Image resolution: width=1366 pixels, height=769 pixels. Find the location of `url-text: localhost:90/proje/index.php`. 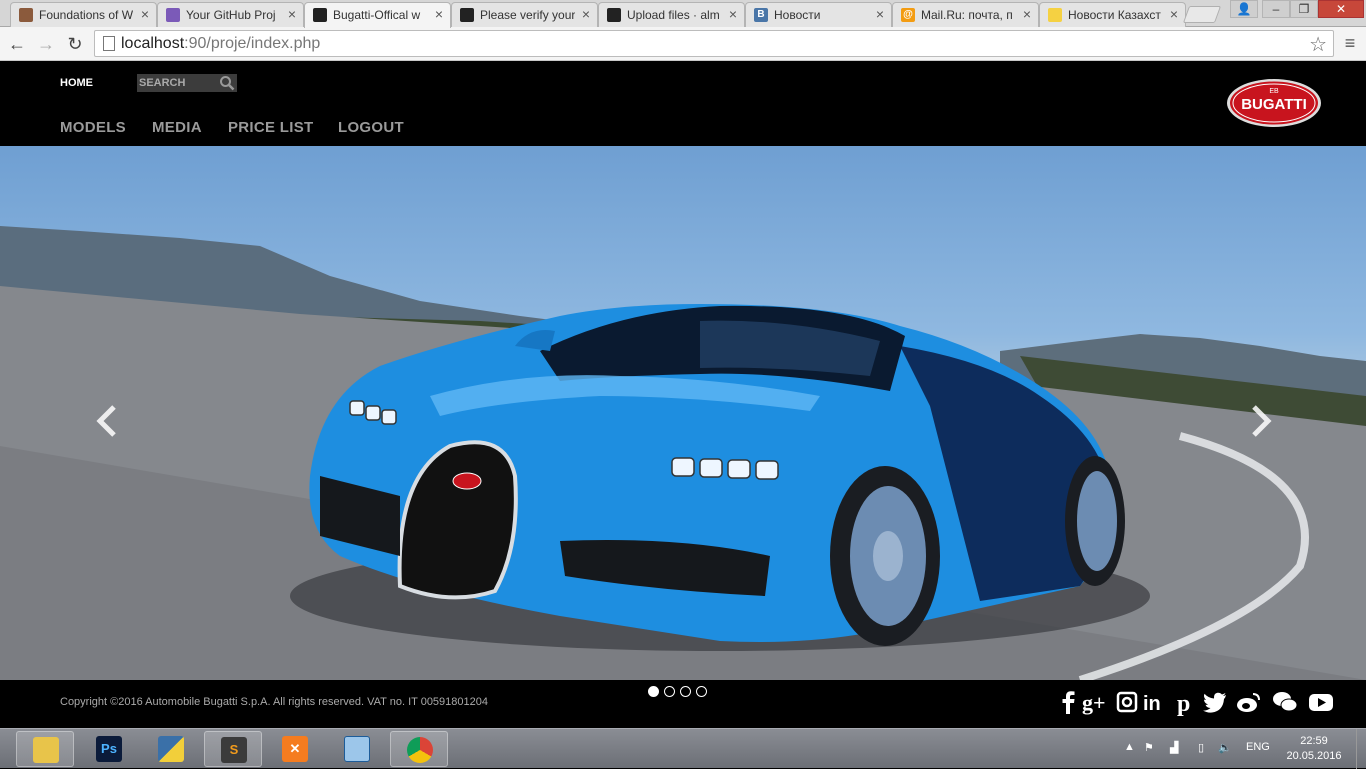

url-text: localhost:90/proje/index.php is located at coordinates (221, 43).